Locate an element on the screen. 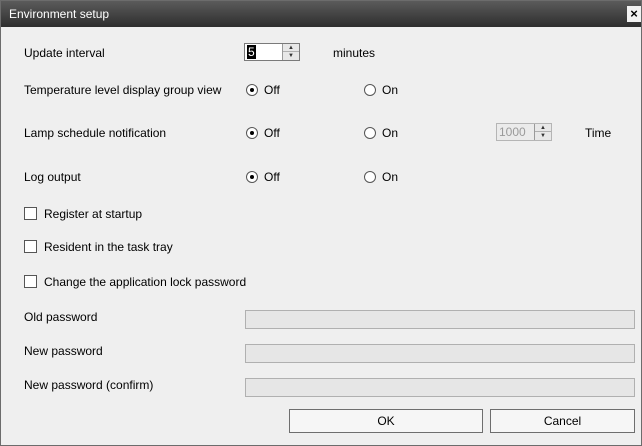 The height and width of the screenshot is (446, 642). checkbox-label: Register at startup is located at coordinates (93, 214).